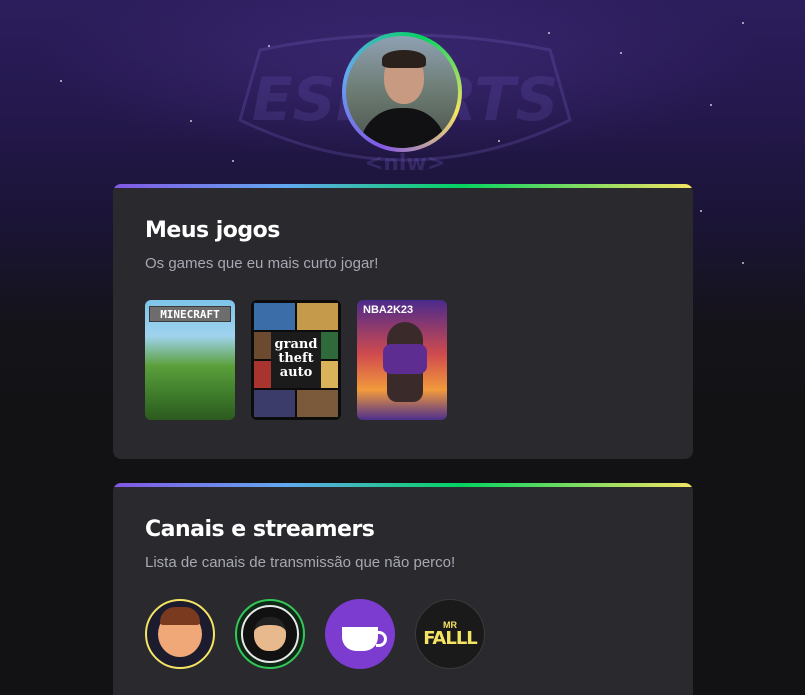  What do you see at coordinates (190, 360) in the screenshot?
I see `game-minecraft: MINECRAFT` at bounding box center [190, 360].